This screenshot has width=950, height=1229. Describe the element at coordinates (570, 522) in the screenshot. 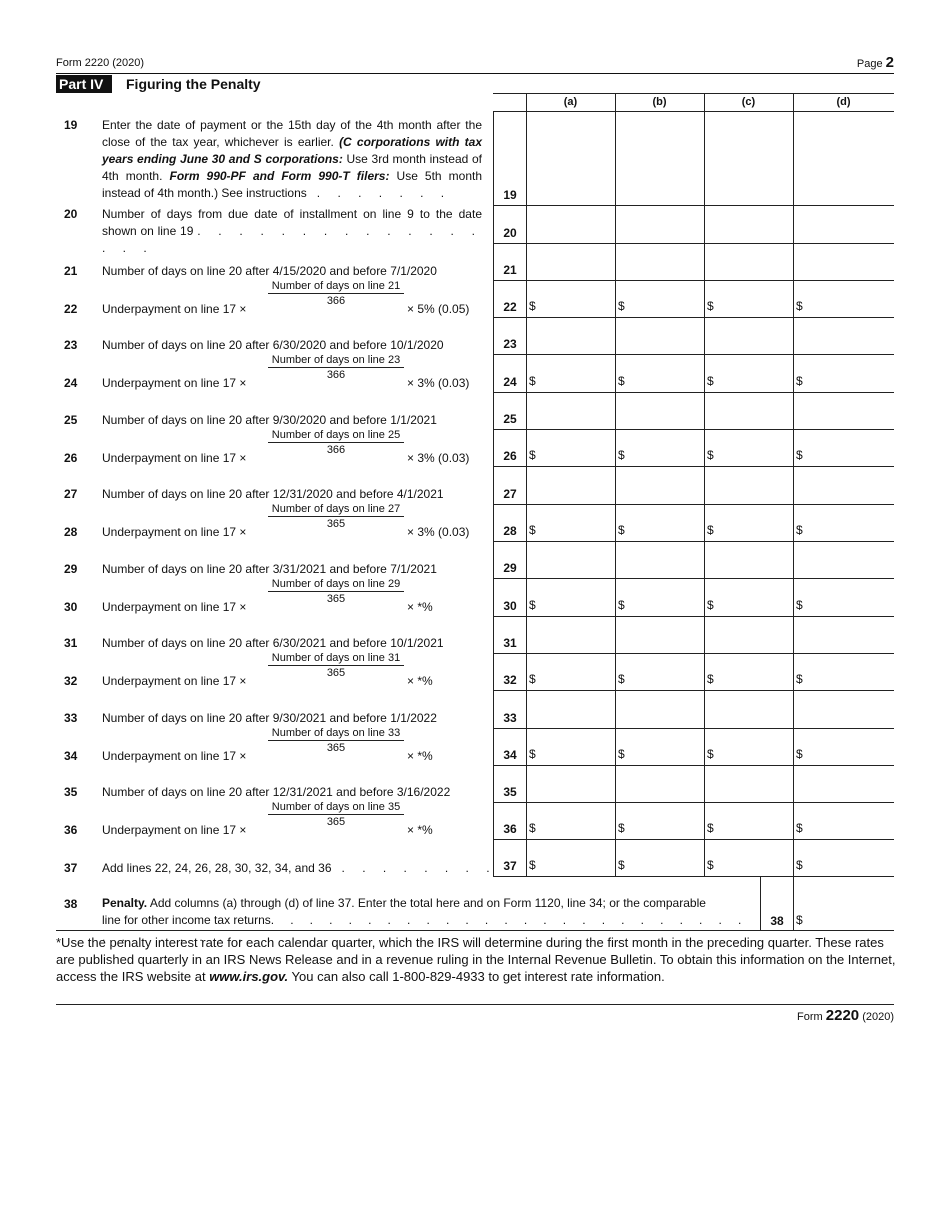

I see `input-cell-line-28-col-a` at that location.